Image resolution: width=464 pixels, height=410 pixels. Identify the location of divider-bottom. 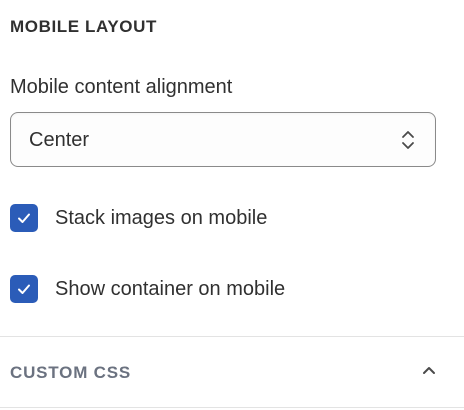
(232, 407).